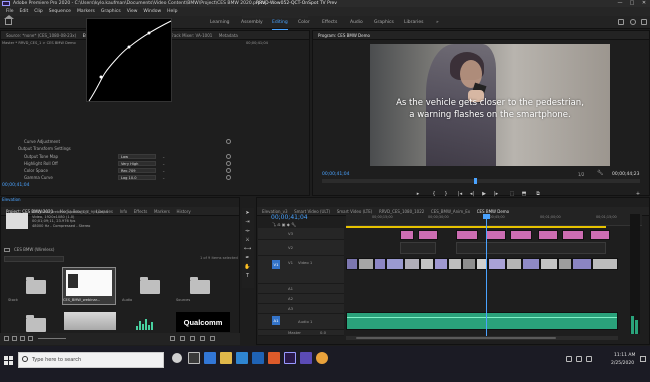 This screenshot has width=650, height=382. What do you see at coordinates (247, 240) in the screenshot?
I see `razor-tool-icon: ⚔` at bounding box center [247, 240].